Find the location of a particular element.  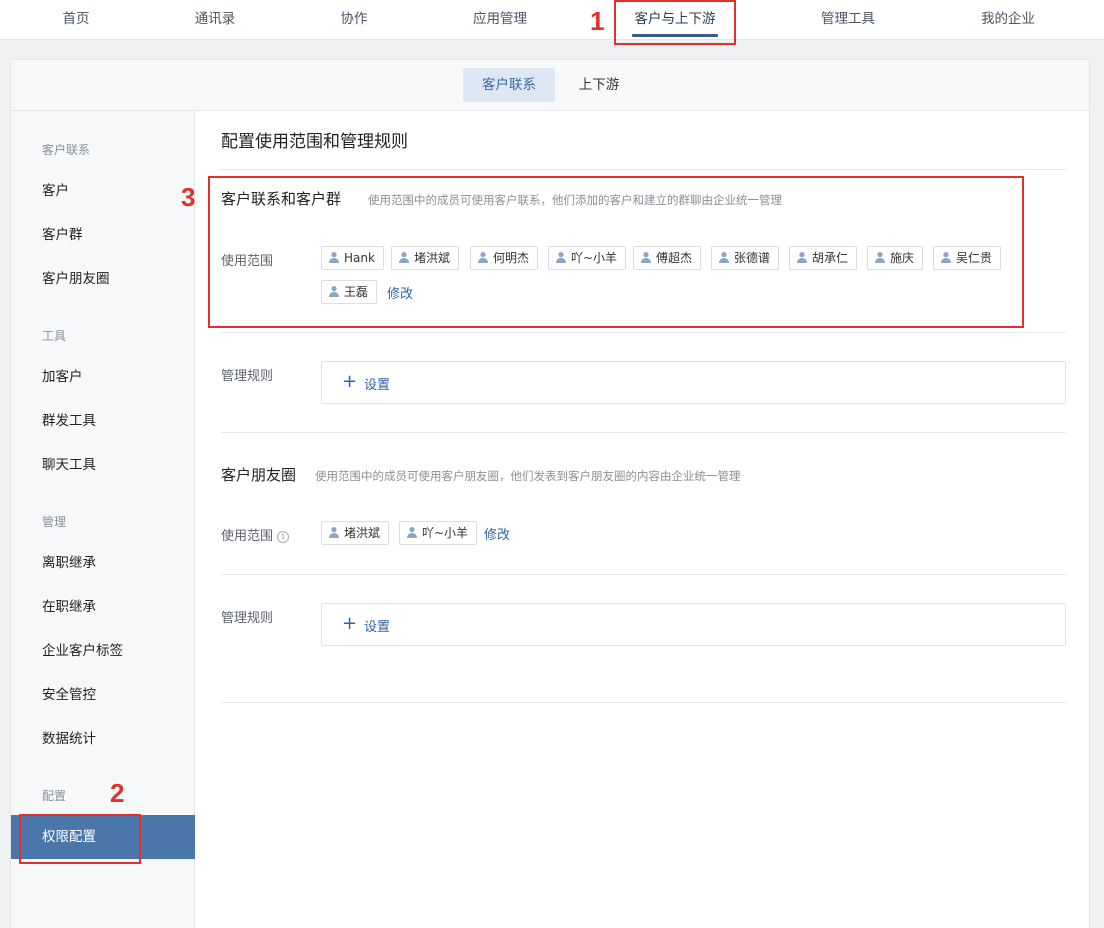

page-title: 配置使用范围和管理规则 is located at coordinates (314, 142).